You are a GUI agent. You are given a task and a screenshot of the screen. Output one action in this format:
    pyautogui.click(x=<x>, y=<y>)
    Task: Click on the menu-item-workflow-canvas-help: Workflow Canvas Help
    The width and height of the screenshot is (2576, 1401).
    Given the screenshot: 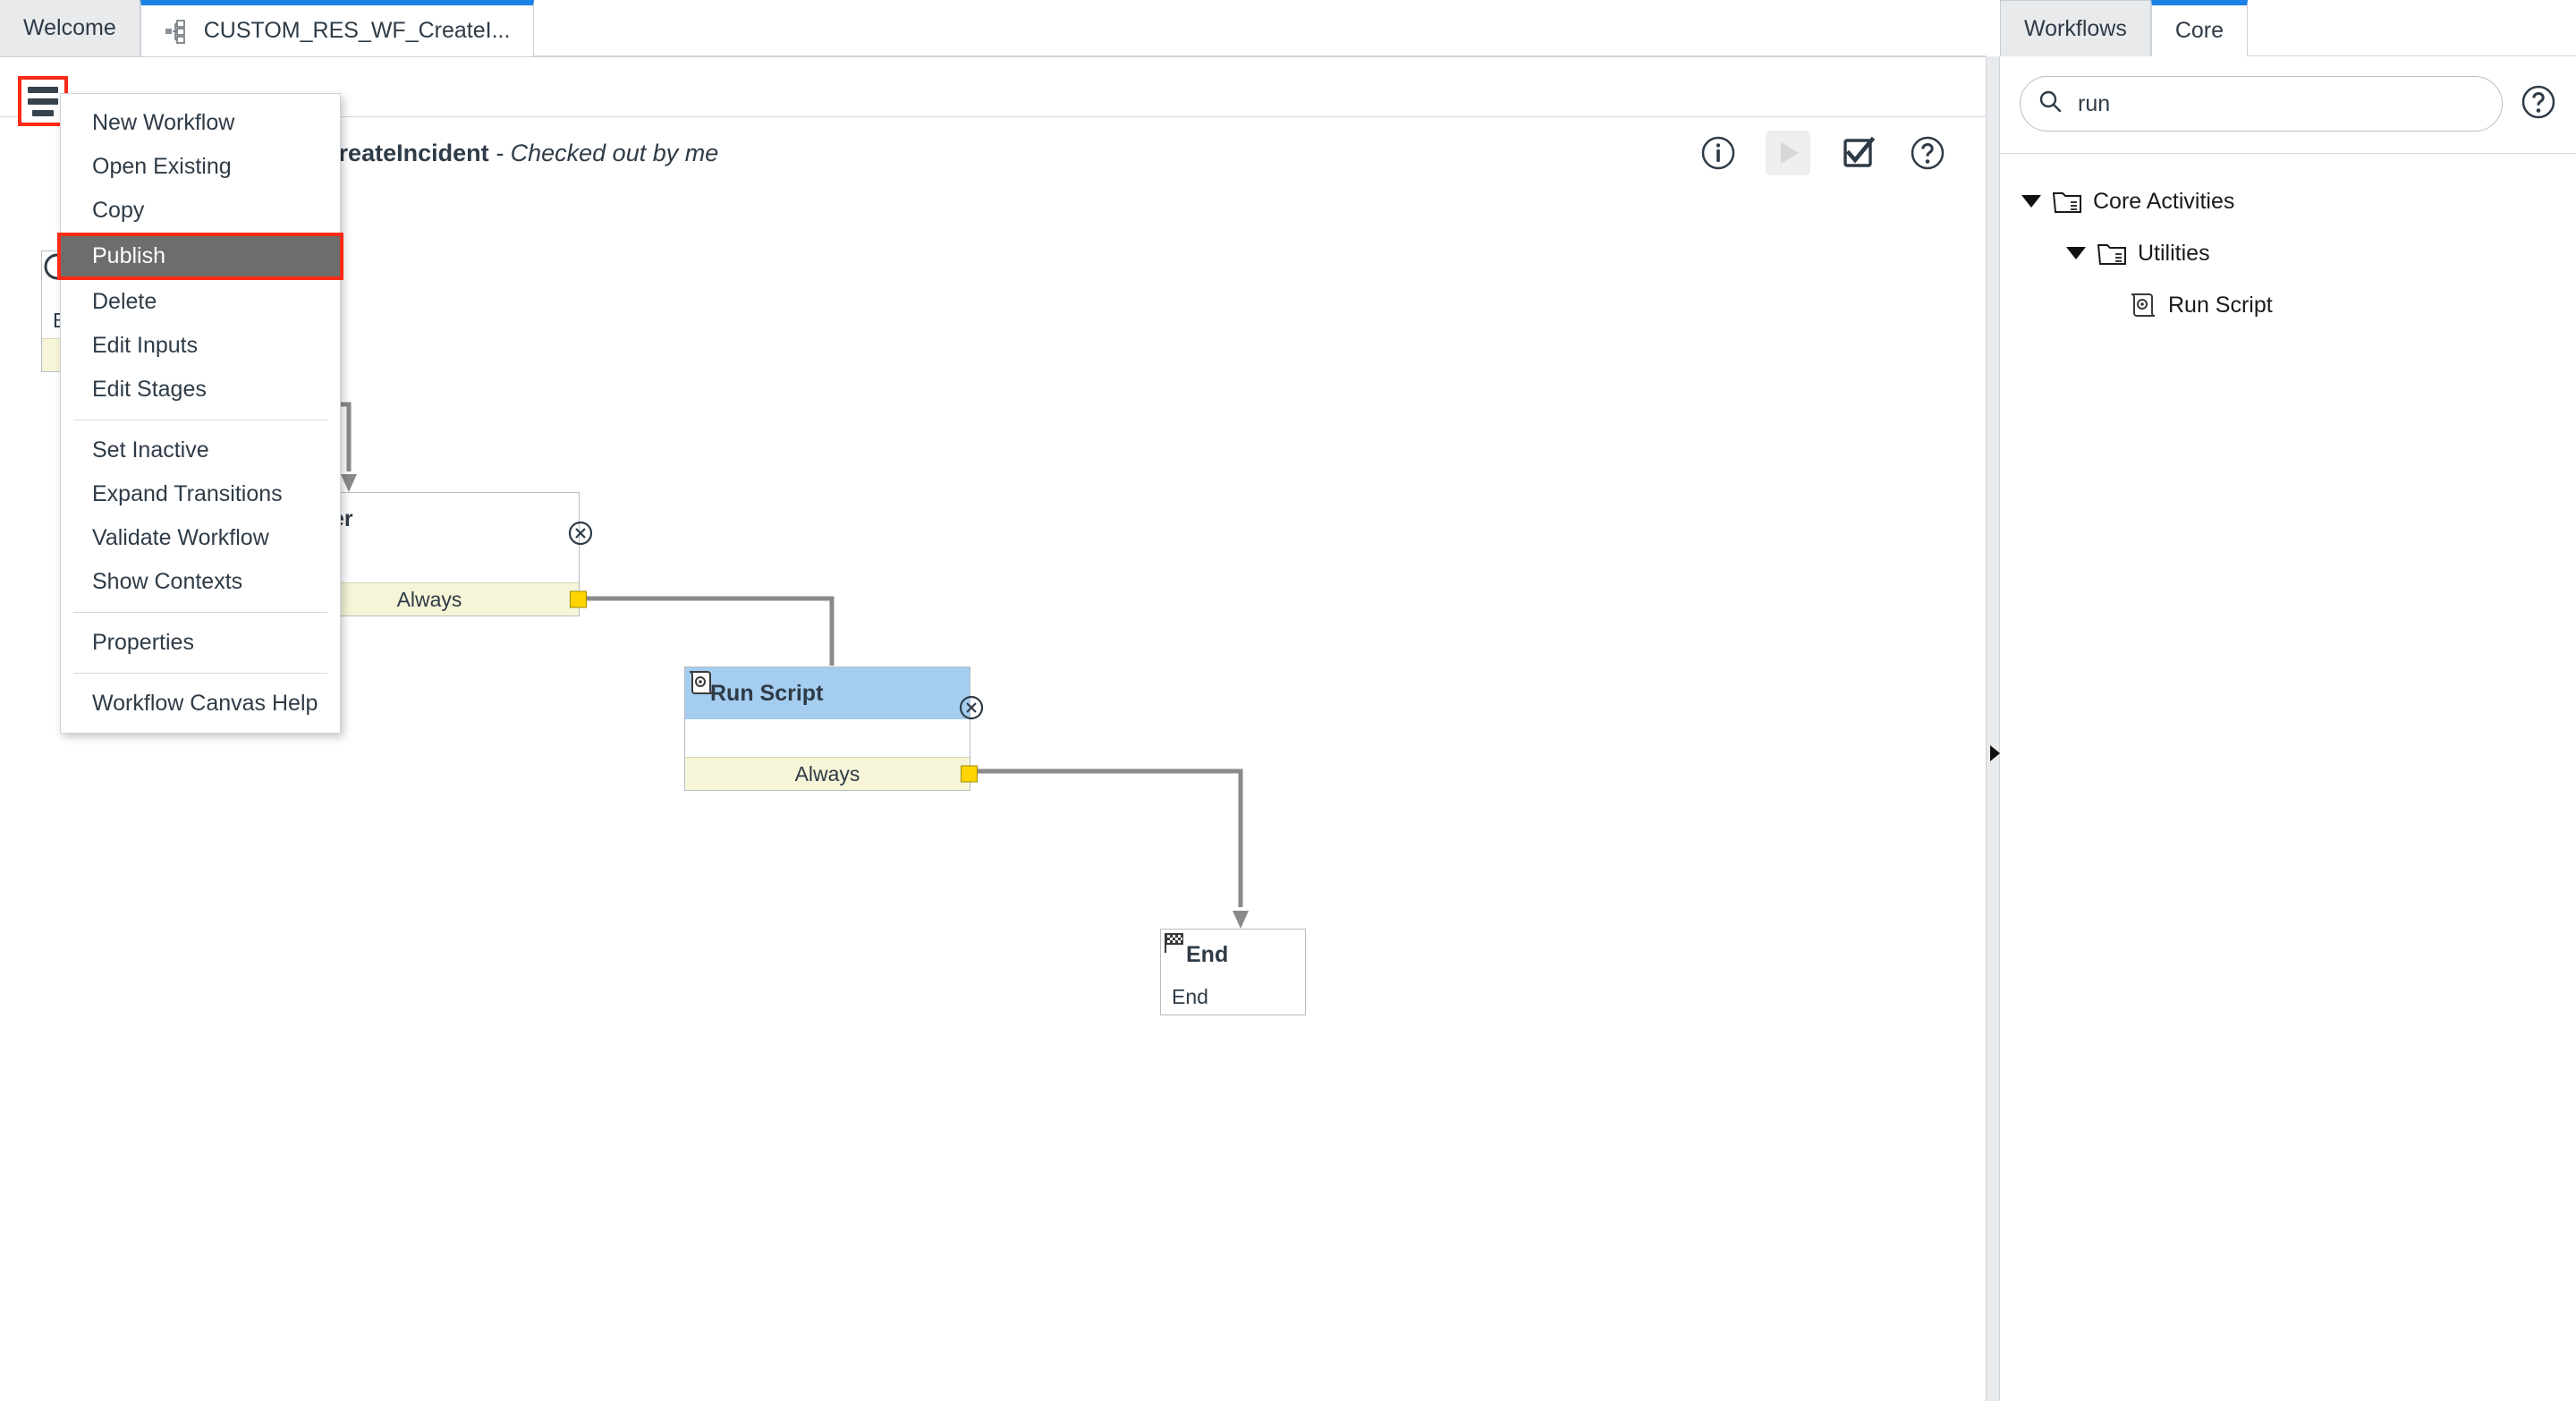 What is the action you would take?
    pyautogui.click(x=200, y=704)
    